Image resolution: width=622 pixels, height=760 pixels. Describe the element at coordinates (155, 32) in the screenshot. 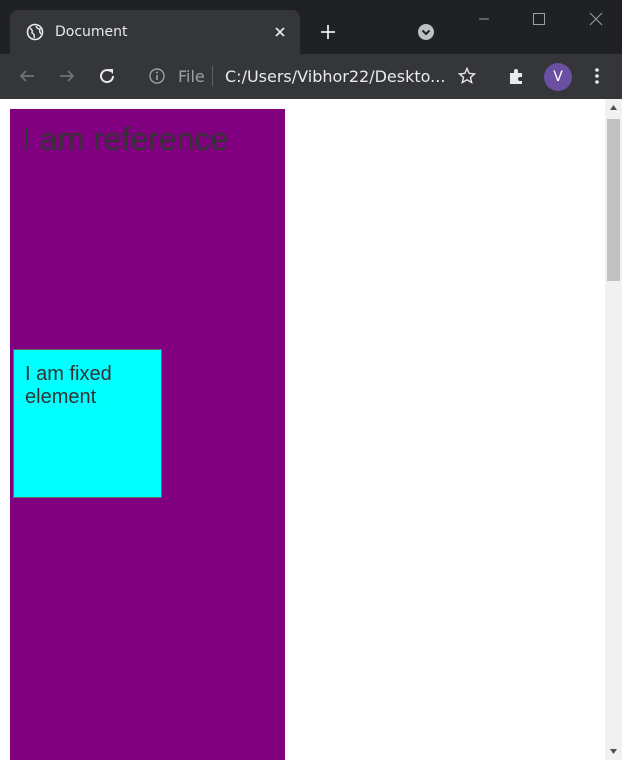

I see `browser-tab: Document` at that location.